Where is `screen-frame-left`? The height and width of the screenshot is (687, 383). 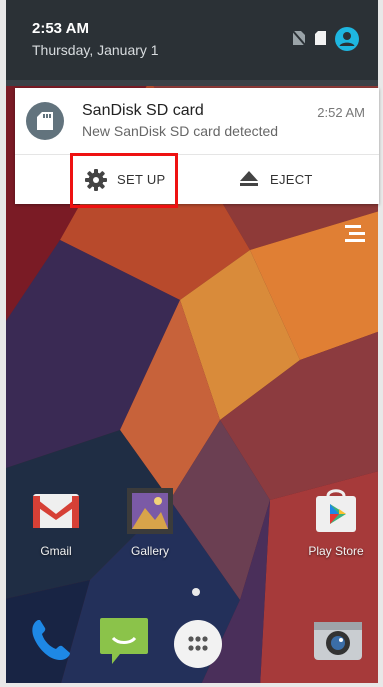 screen-frame-left is located at coordinates (3, 343).